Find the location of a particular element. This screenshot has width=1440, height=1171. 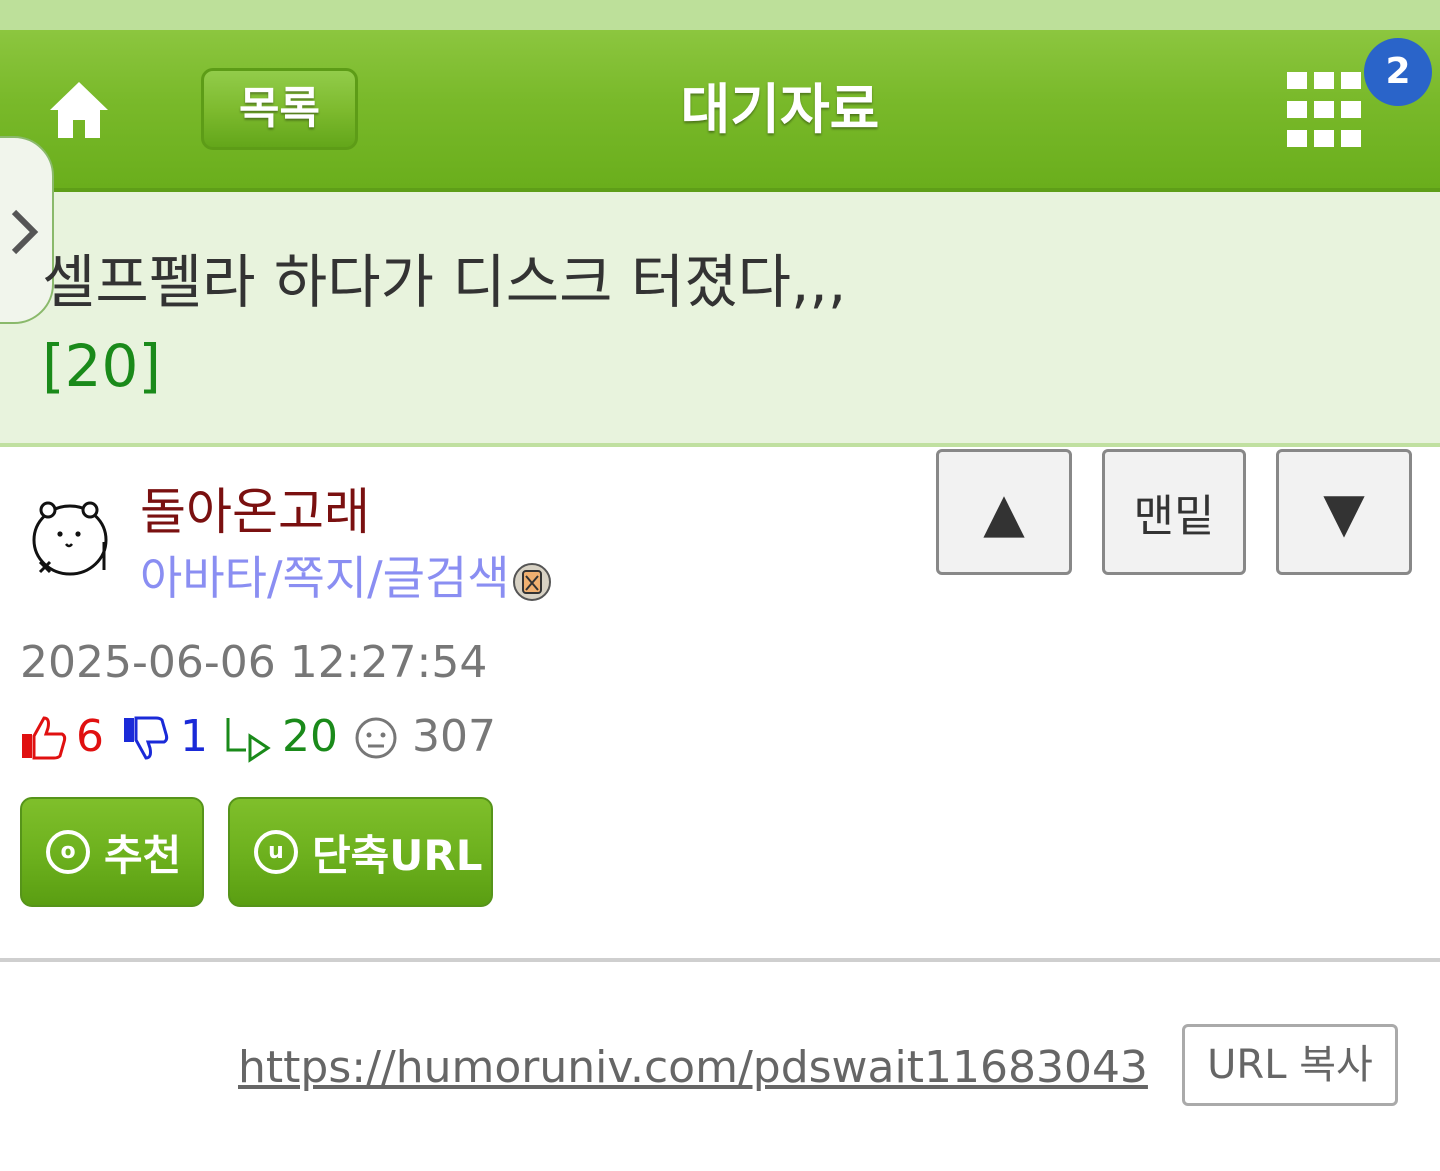

scroll-down-button: ▼ is located at coordinates (1344, 512).